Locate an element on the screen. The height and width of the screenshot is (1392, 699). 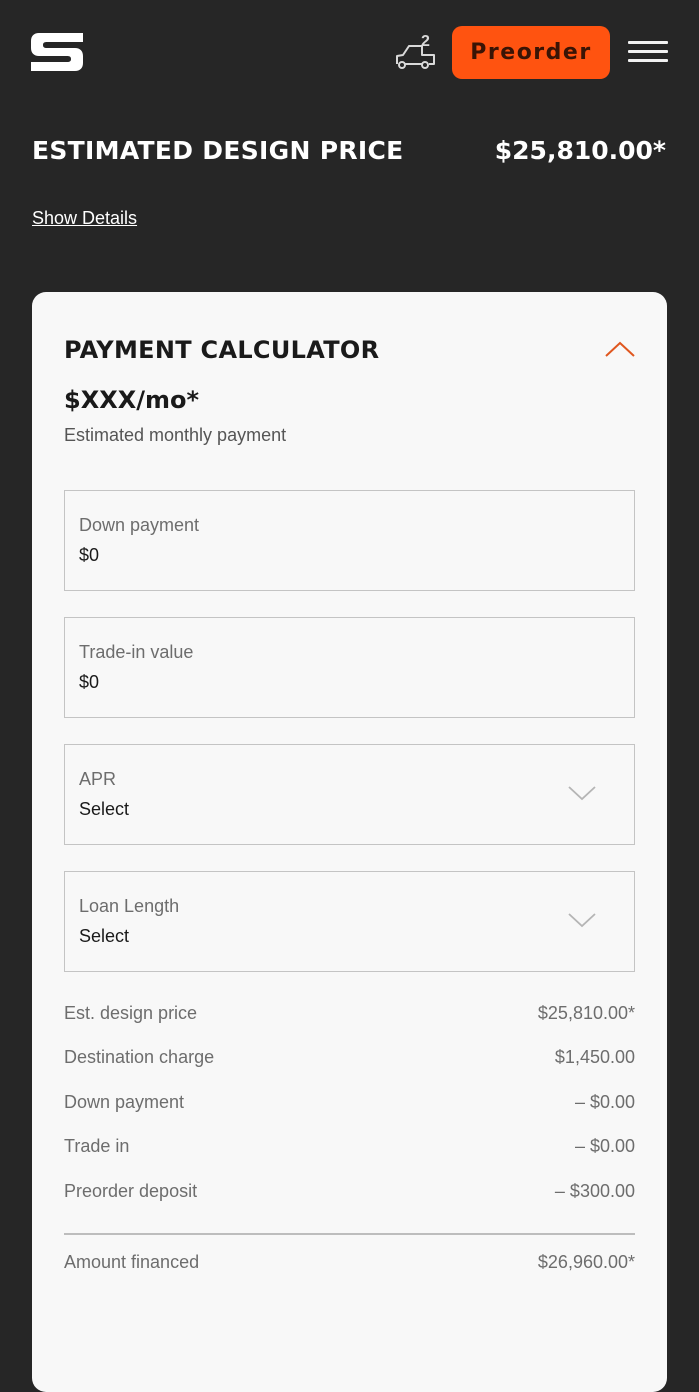
apr-selected-value: Select is located at coordinates (104, 809).